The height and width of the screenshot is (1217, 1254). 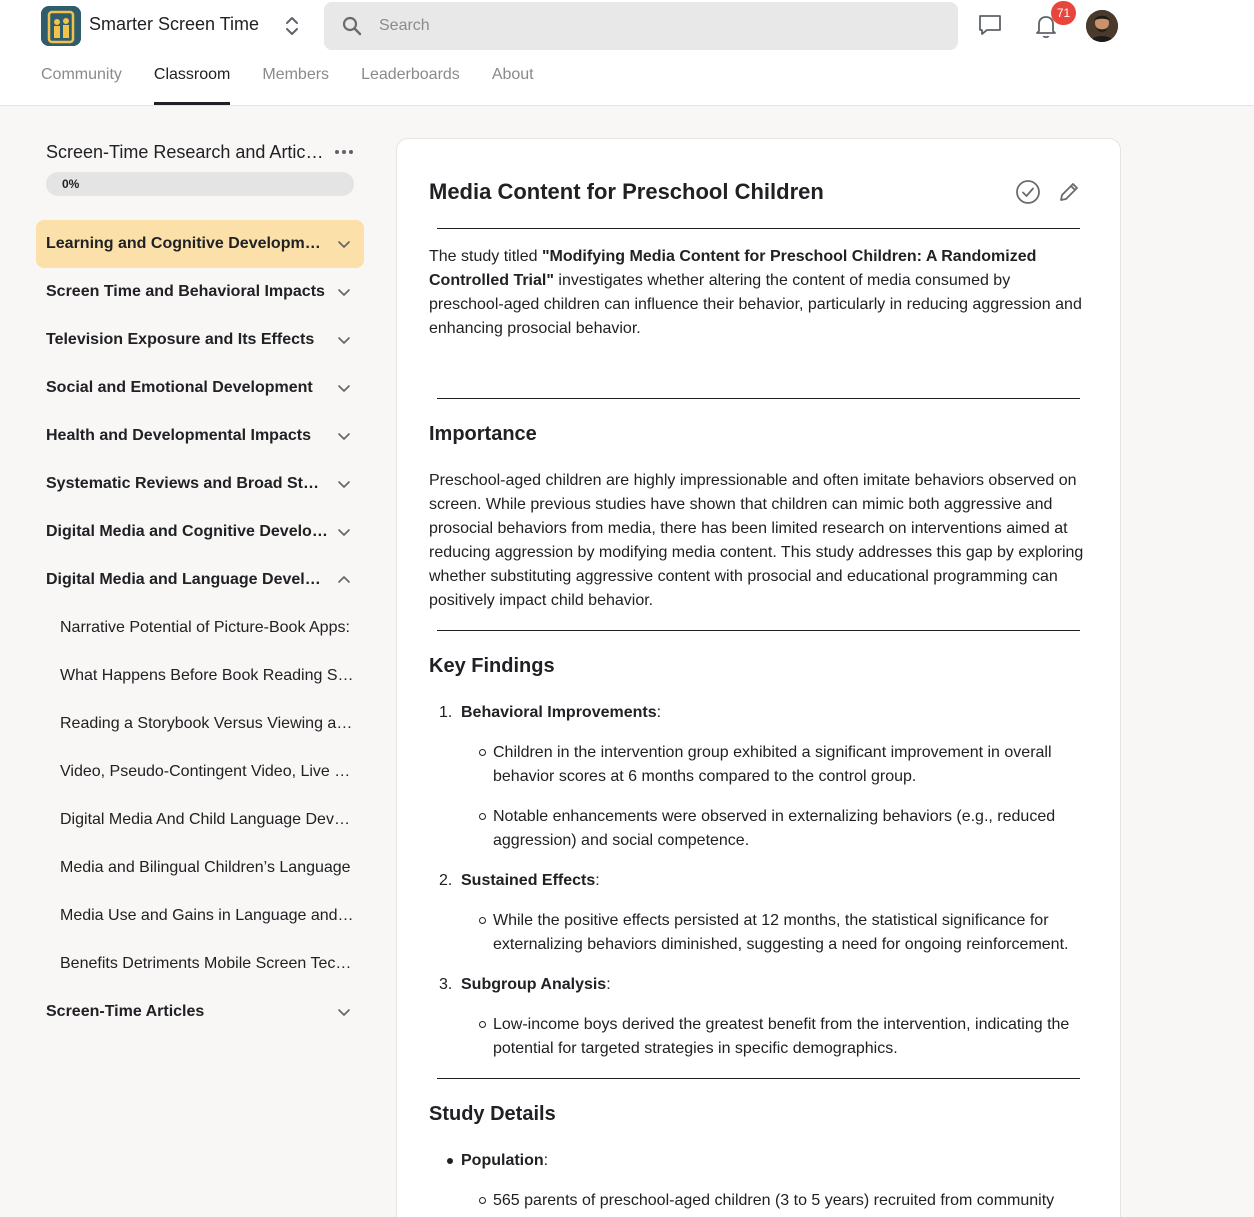 I want to click on module-learning-cognitive: Learning and Cognitive Development, so click(x=200, y=244).